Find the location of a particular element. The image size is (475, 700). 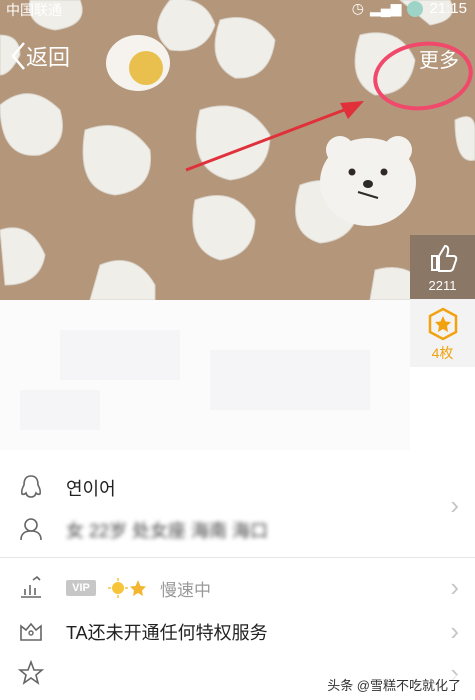

clock: 21:15 is located at coordinates (448, 8).